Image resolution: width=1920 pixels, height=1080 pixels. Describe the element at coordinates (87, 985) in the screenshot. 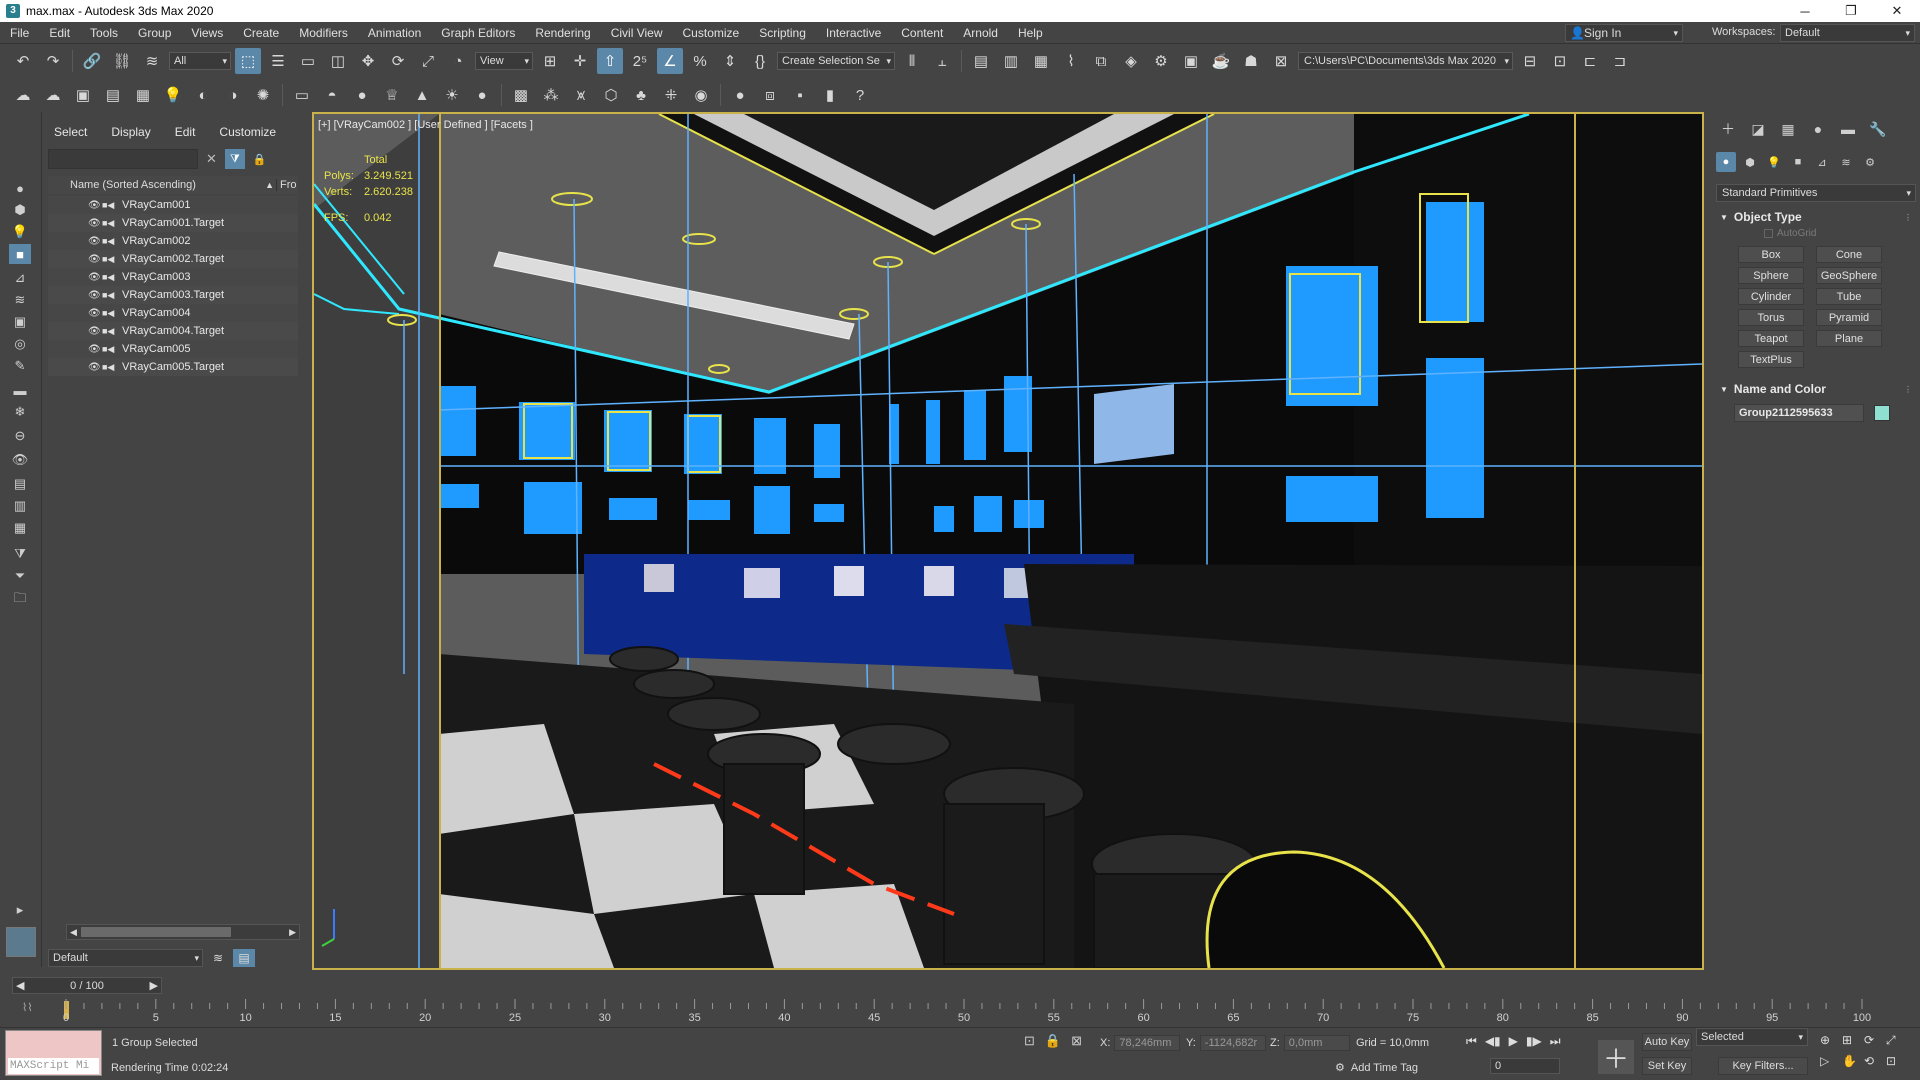

I see `time-slider-thumb: ◀ 0 / 100 ▶` at that location.